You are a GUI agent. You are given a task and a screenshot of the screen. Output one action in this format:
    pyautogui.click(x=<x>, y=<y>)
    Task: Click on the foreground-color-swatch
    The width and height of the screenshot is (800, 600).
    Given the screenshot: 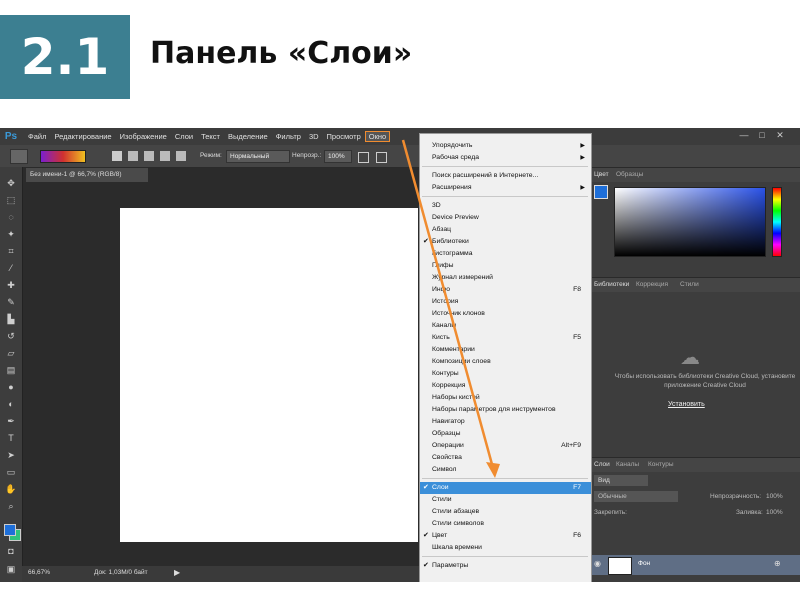 What is the action you would take?
    pyautogui.click(x=10, y=530)
    